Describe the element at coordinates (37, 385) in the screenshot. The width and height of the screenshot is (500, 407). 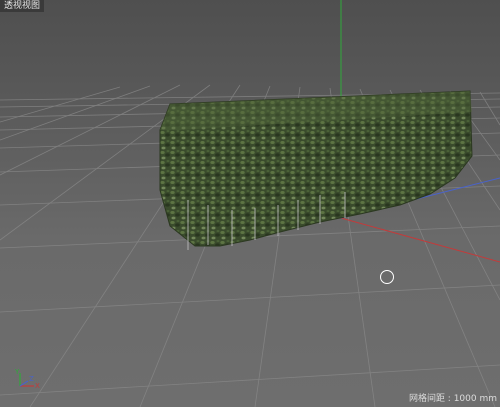
I see `axis-label-x: X` at that location.